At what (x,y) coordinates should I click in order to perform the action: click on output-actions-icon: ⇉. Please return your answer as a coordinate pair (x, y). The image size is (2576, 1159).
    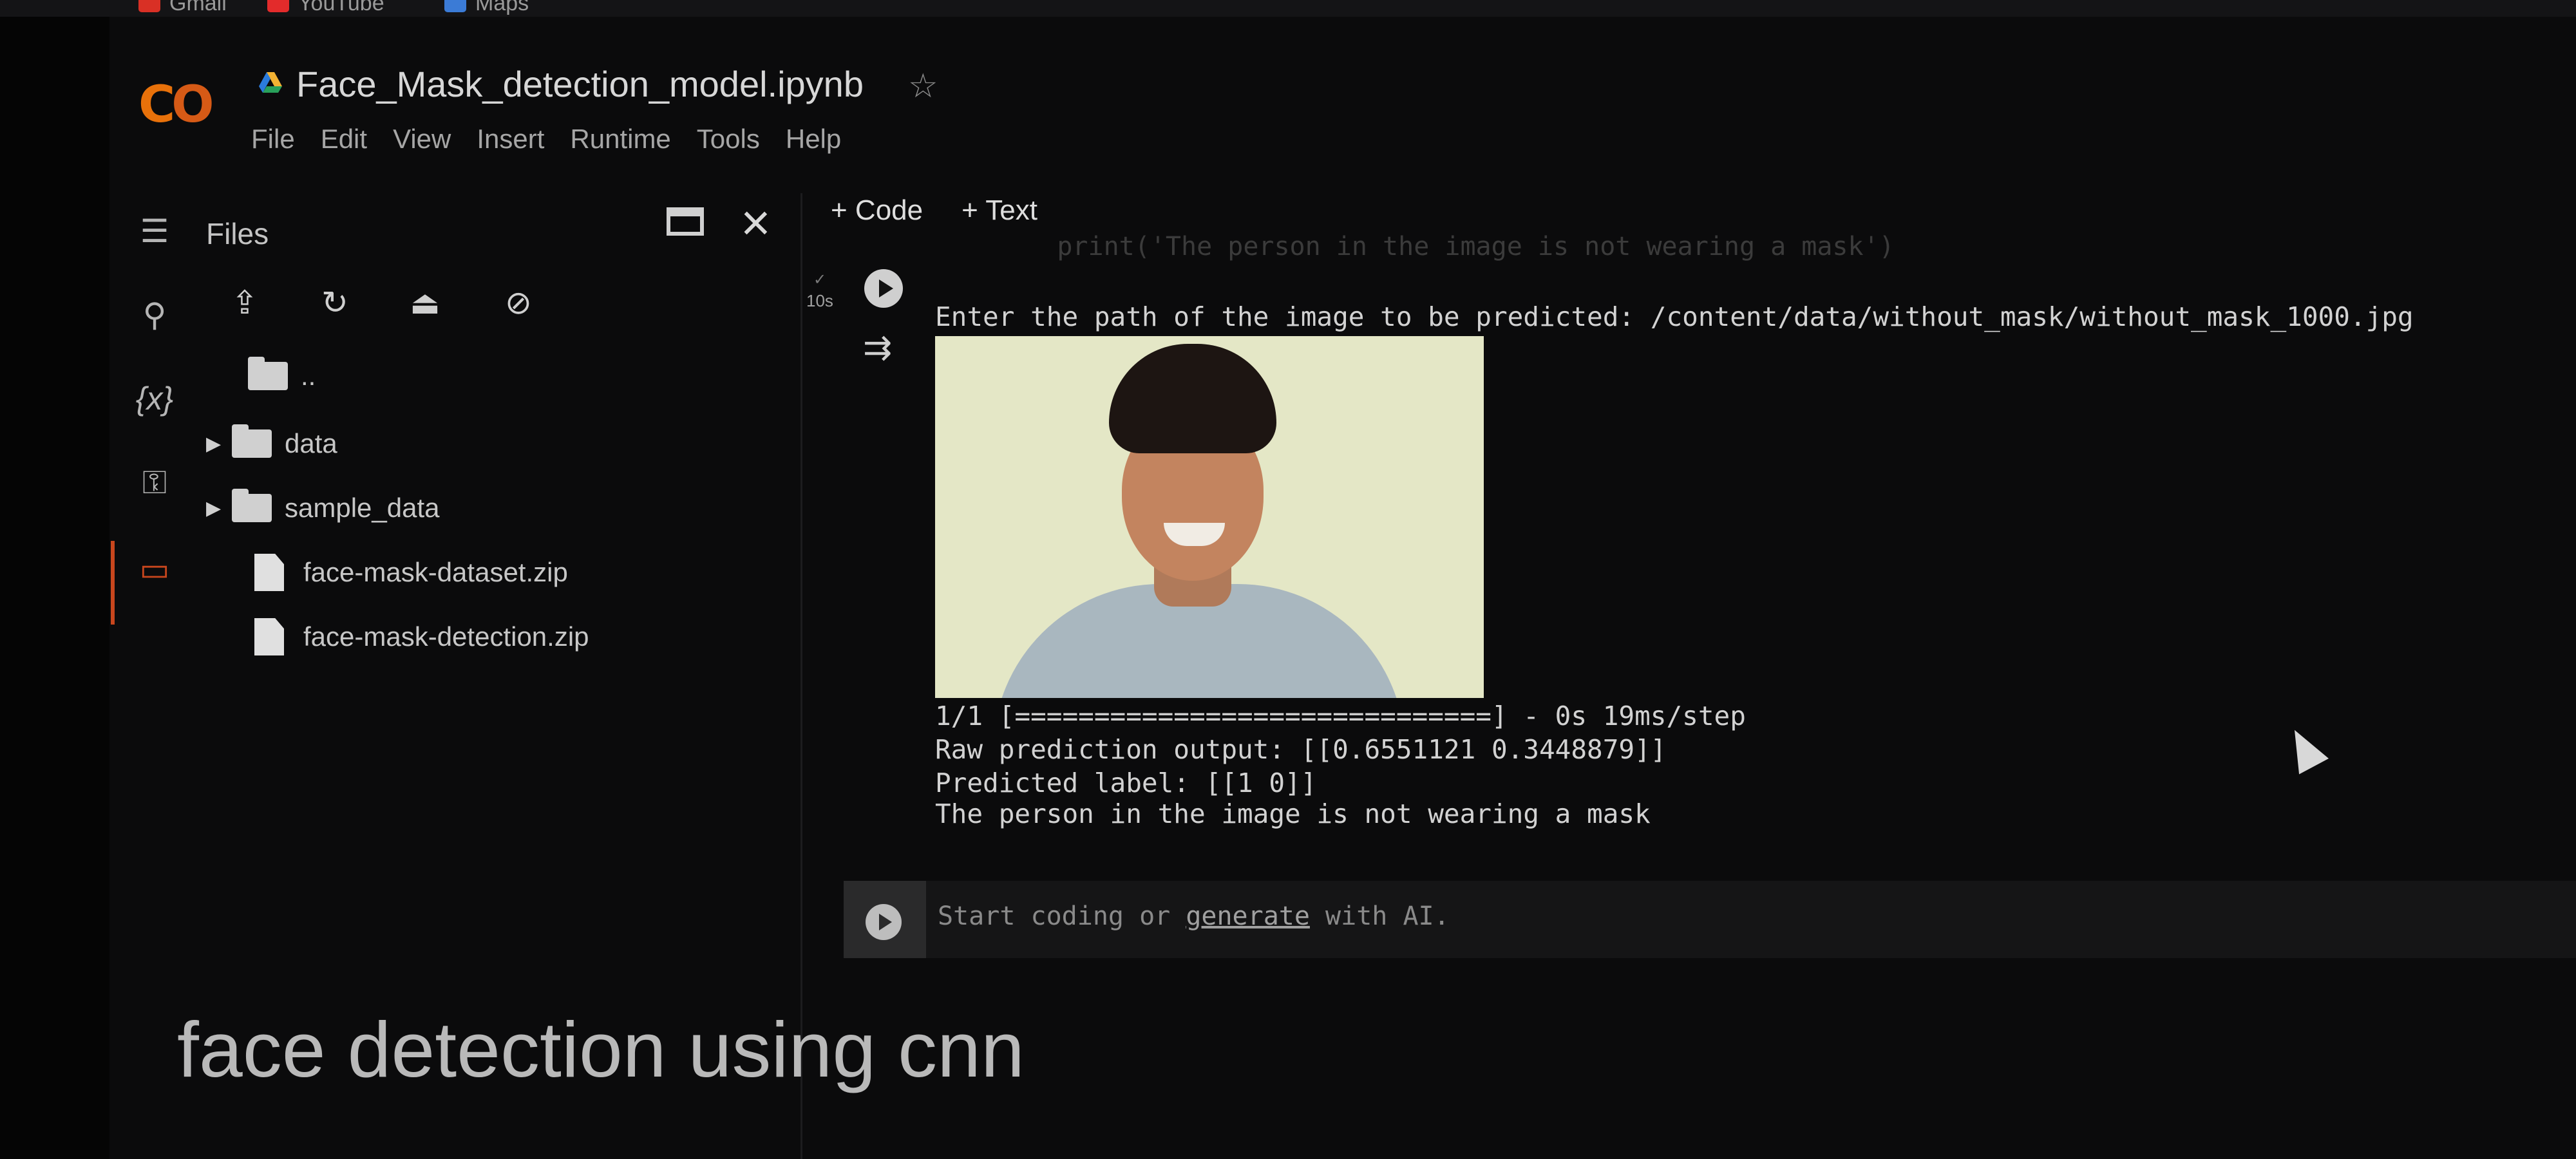
    Looking at the image, I should click on (878, 347).